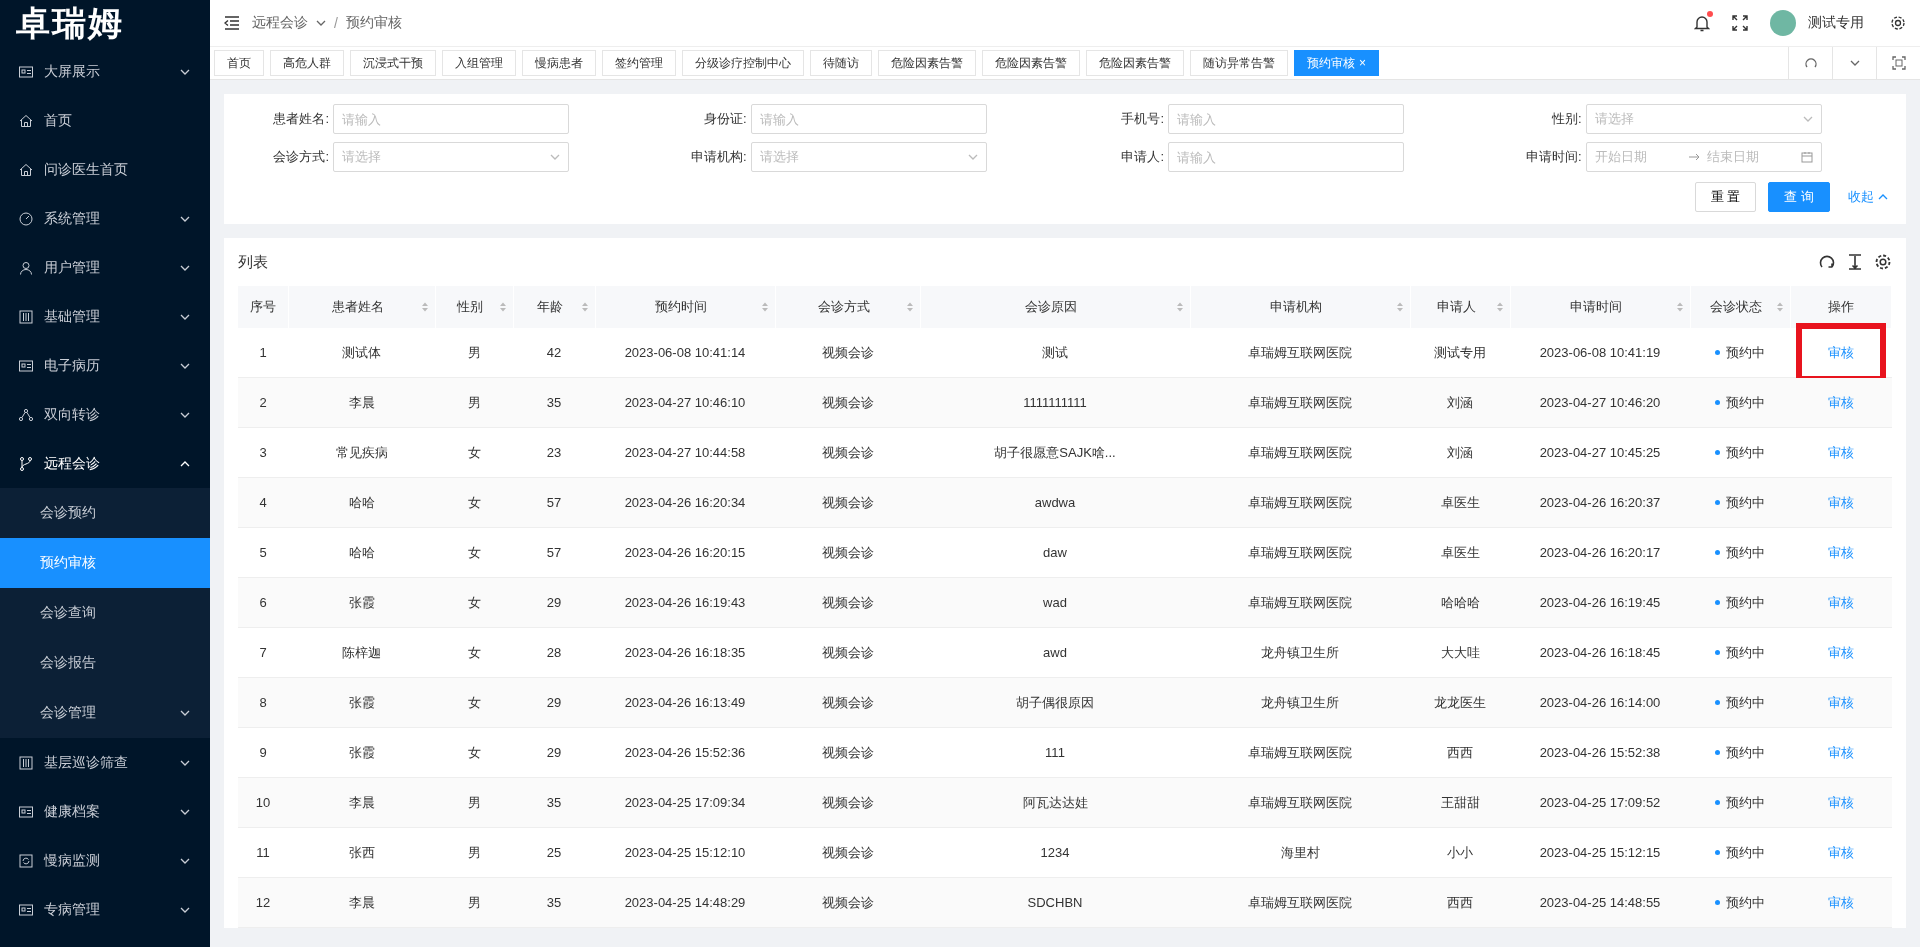 This screenshot has height=947, width=1920. Describe the element at coordinates (105, 218) in the screenshot. I see `sidebar-item: 系统管理` at that location.